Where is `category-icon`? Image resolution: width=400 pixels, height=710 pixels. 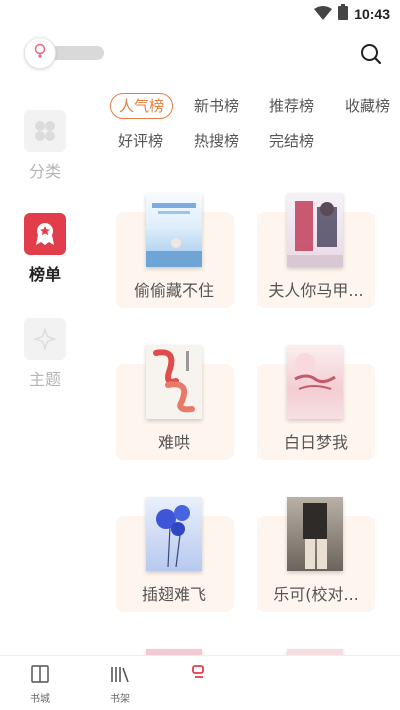 category-icon is located at coordinates (45, 131).